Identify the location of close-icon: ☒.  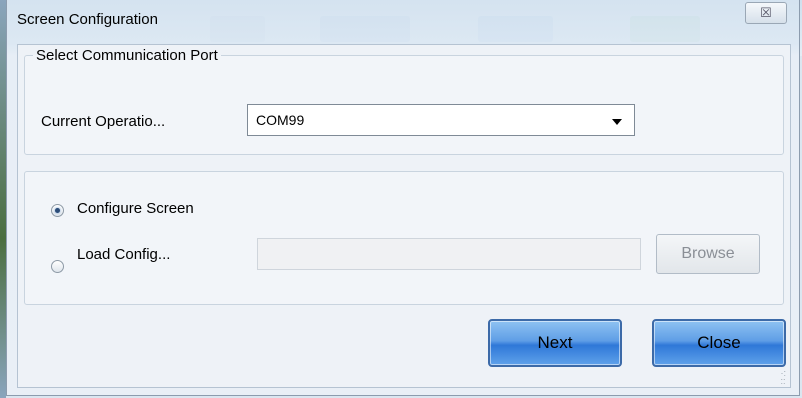
(766, 12).